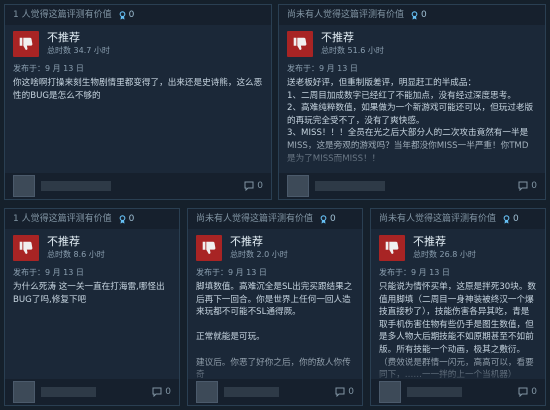 This screenshot has height=410, width=550. Describe the element at coordinates (78, 50) in the screenshot. I see `playtime: 总时数 34.7 小时` at that location.